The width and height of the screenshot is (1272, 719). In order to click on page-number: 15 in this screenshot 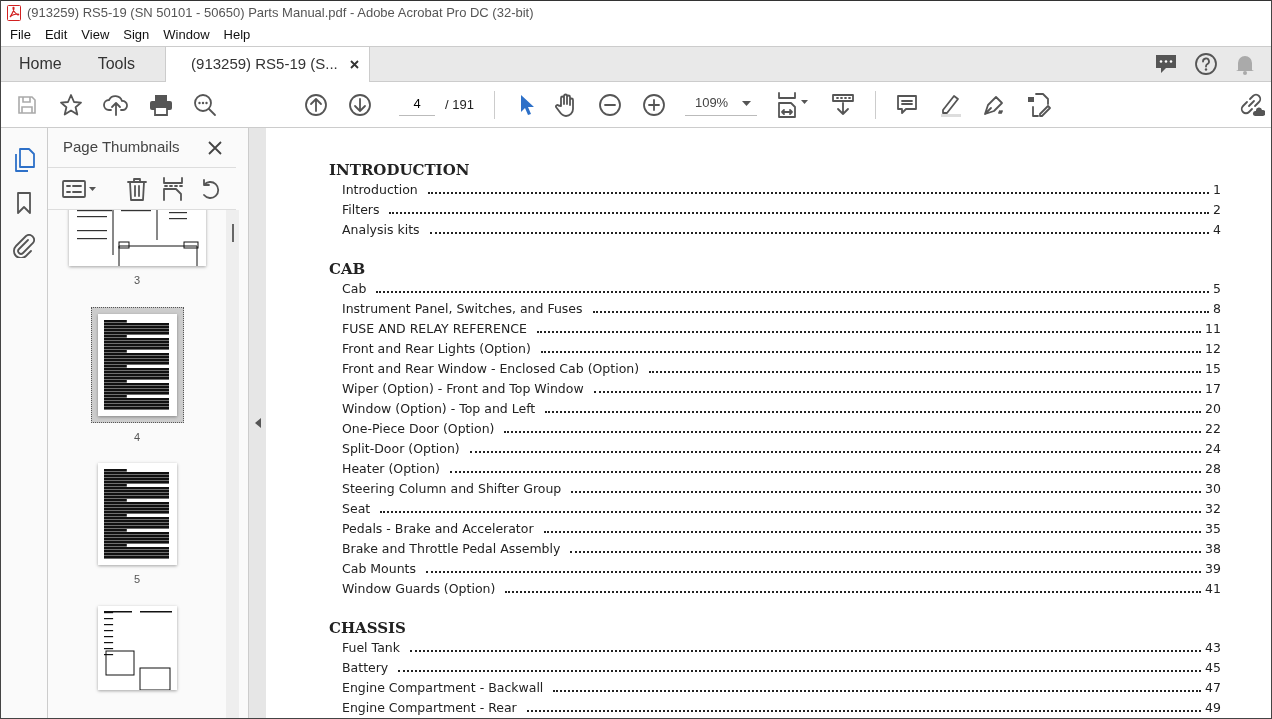, I will do `click(1213, 369)`.